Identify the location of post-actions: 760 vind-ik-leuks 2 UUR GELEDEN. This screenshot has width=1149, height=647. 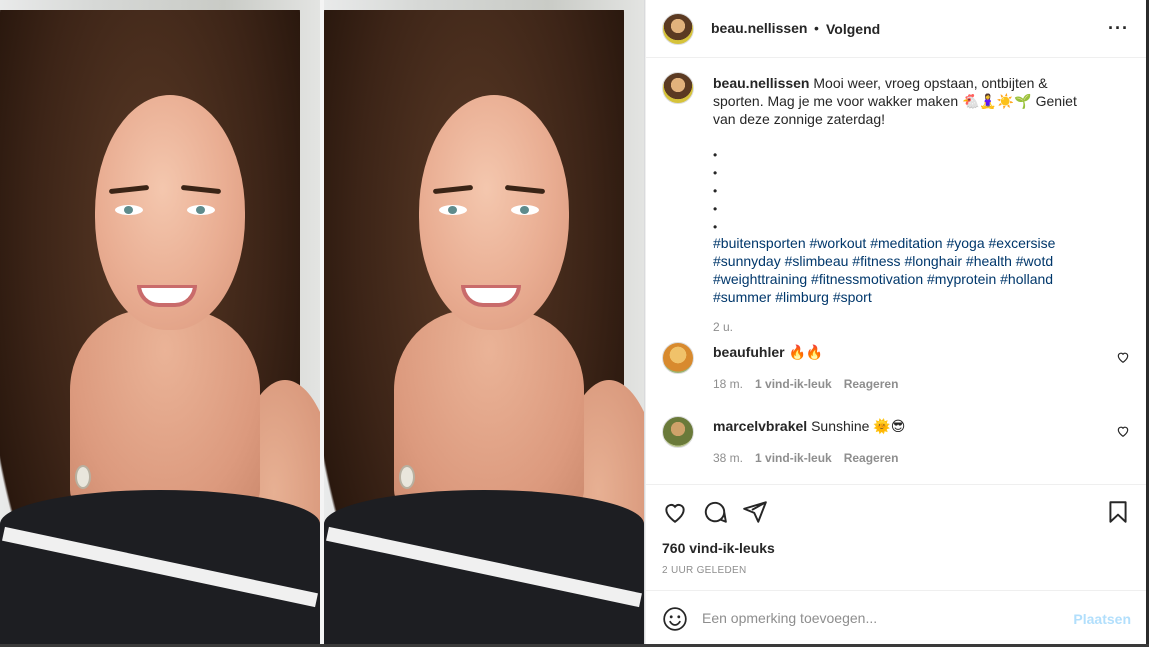
(896, 537).